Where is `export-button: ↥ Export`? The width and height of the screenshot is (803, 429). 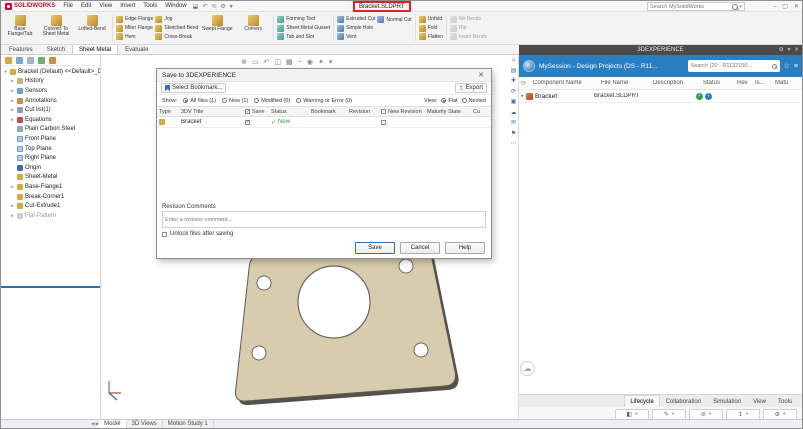
export-button: ↥ Export is located at coordinates (470, 88).